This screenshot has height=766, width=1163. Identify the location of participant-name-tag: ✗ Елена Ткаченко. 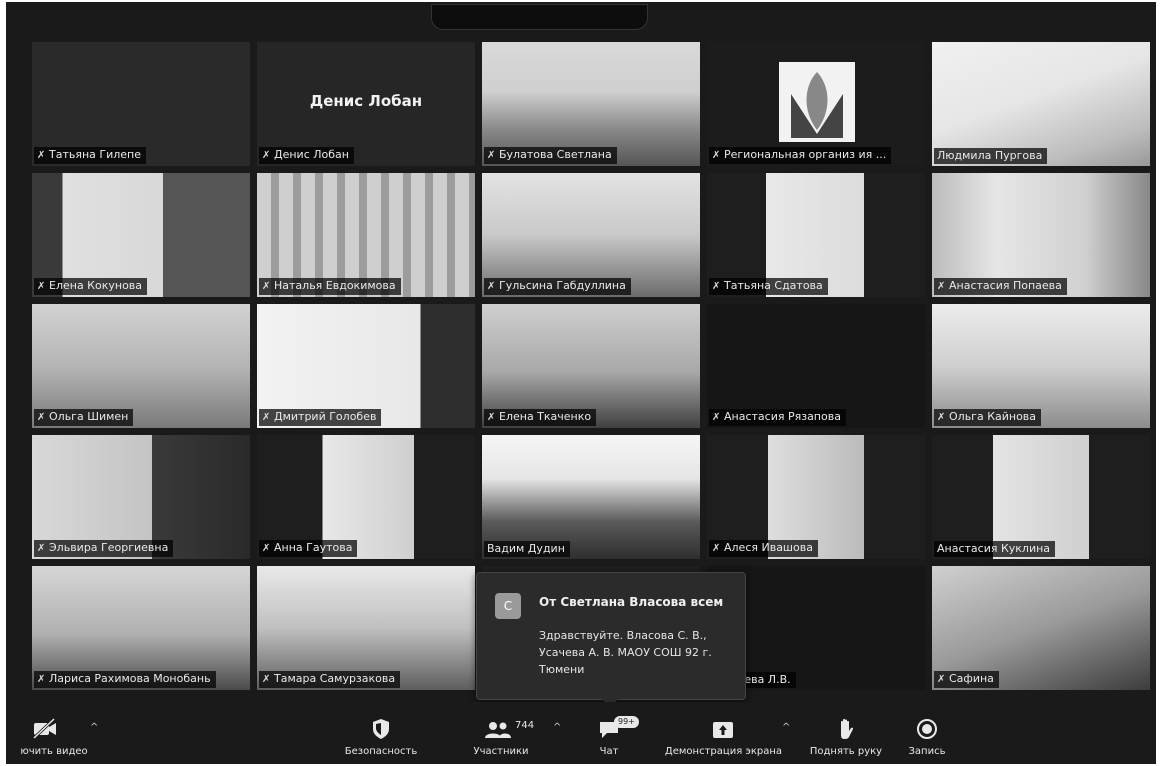
(540, 417).